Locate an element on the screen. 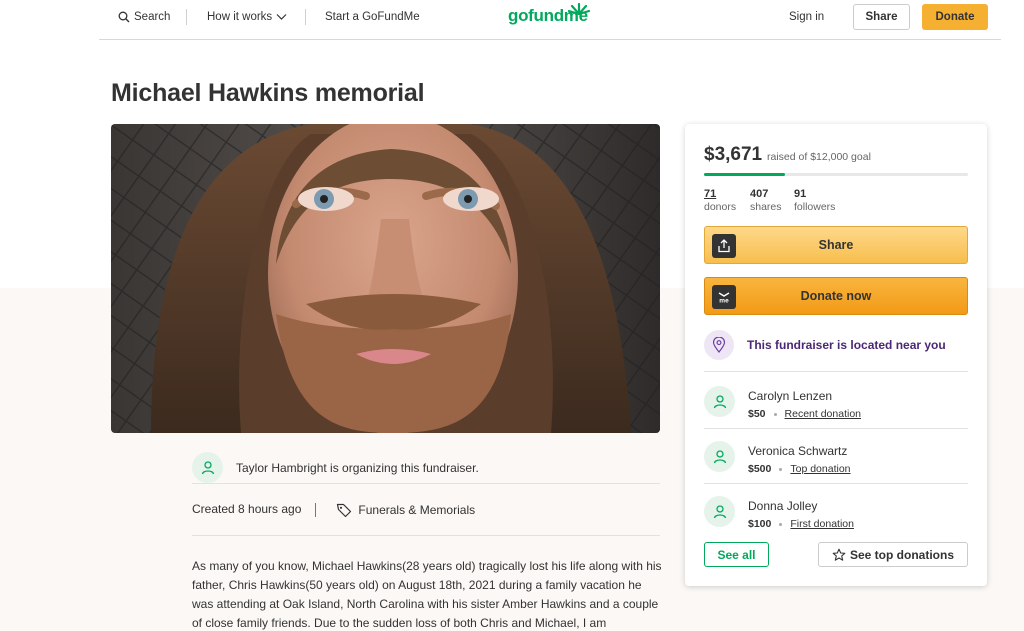 This screenshot has width=1024, height=631. how-it-works-menu: How it works is located at coordinates (247, 17).